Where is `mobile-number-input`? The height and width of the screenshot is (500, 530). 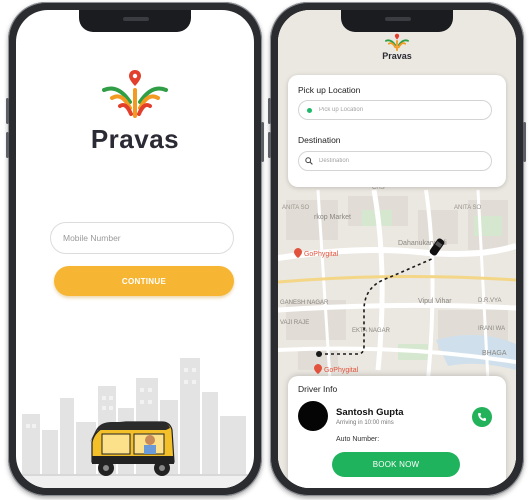 mobile-number-input is located at coordinates (142, 238).